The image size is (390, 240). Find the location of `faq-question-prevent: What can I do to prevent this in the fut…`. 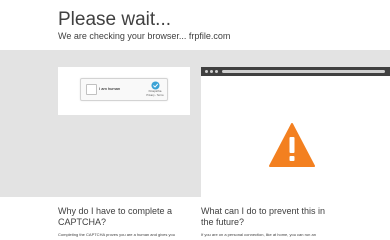

faq-question-prevent: What can I do to prevent this in the fut… is located at coordinates (263, 216).